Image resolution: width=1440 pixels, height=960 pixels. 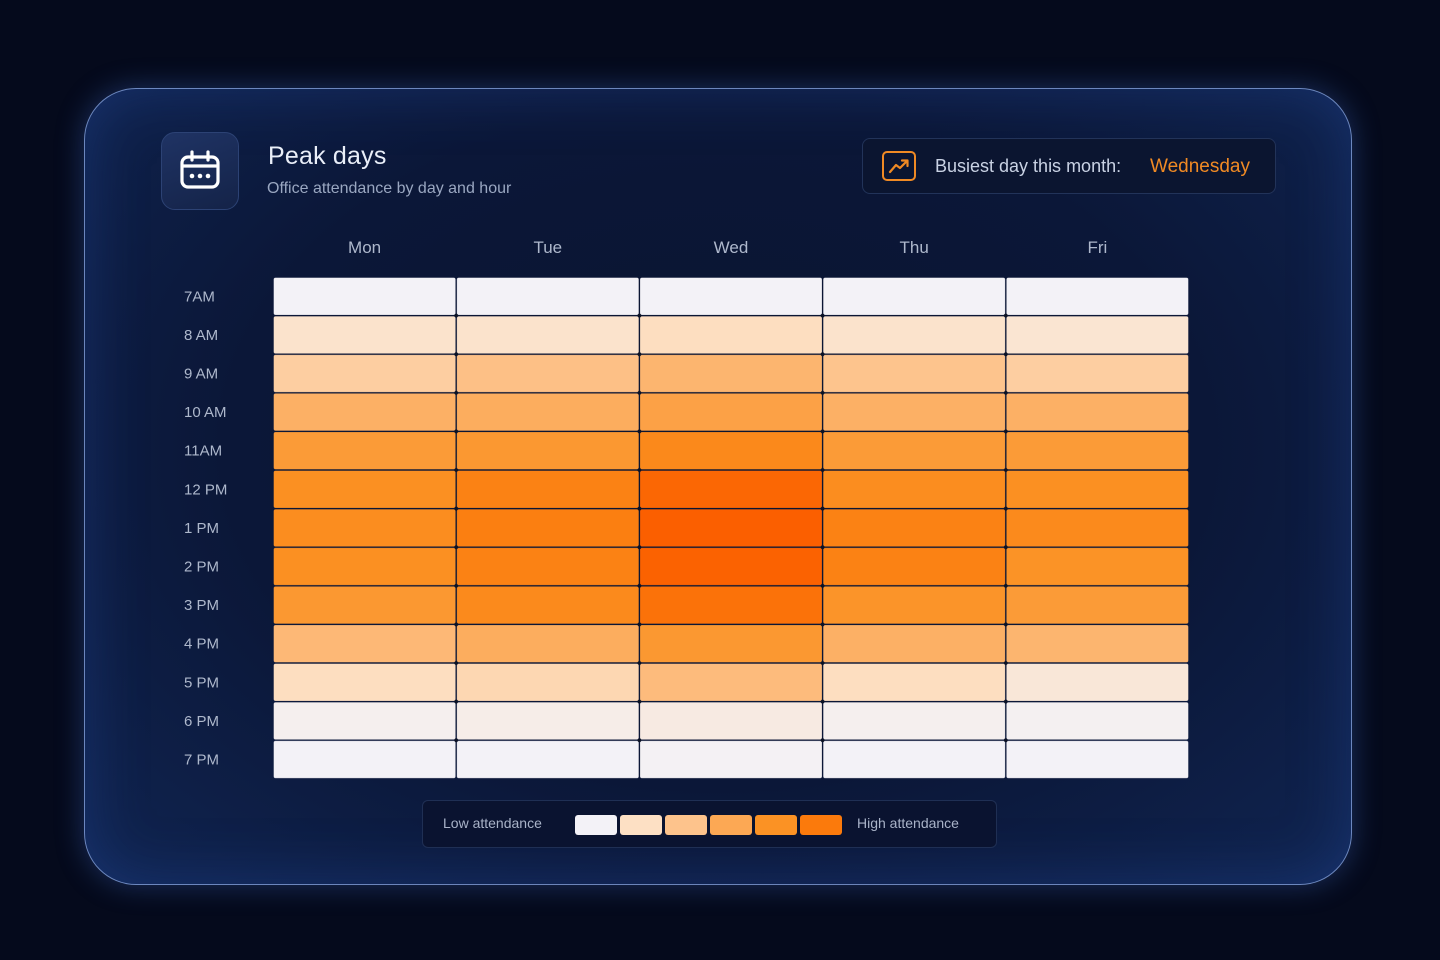 What do you see at coordinates (201, 335) in the screenshot?
I see `y-tick-label: 8 AM` at bounding box center [201, 335].